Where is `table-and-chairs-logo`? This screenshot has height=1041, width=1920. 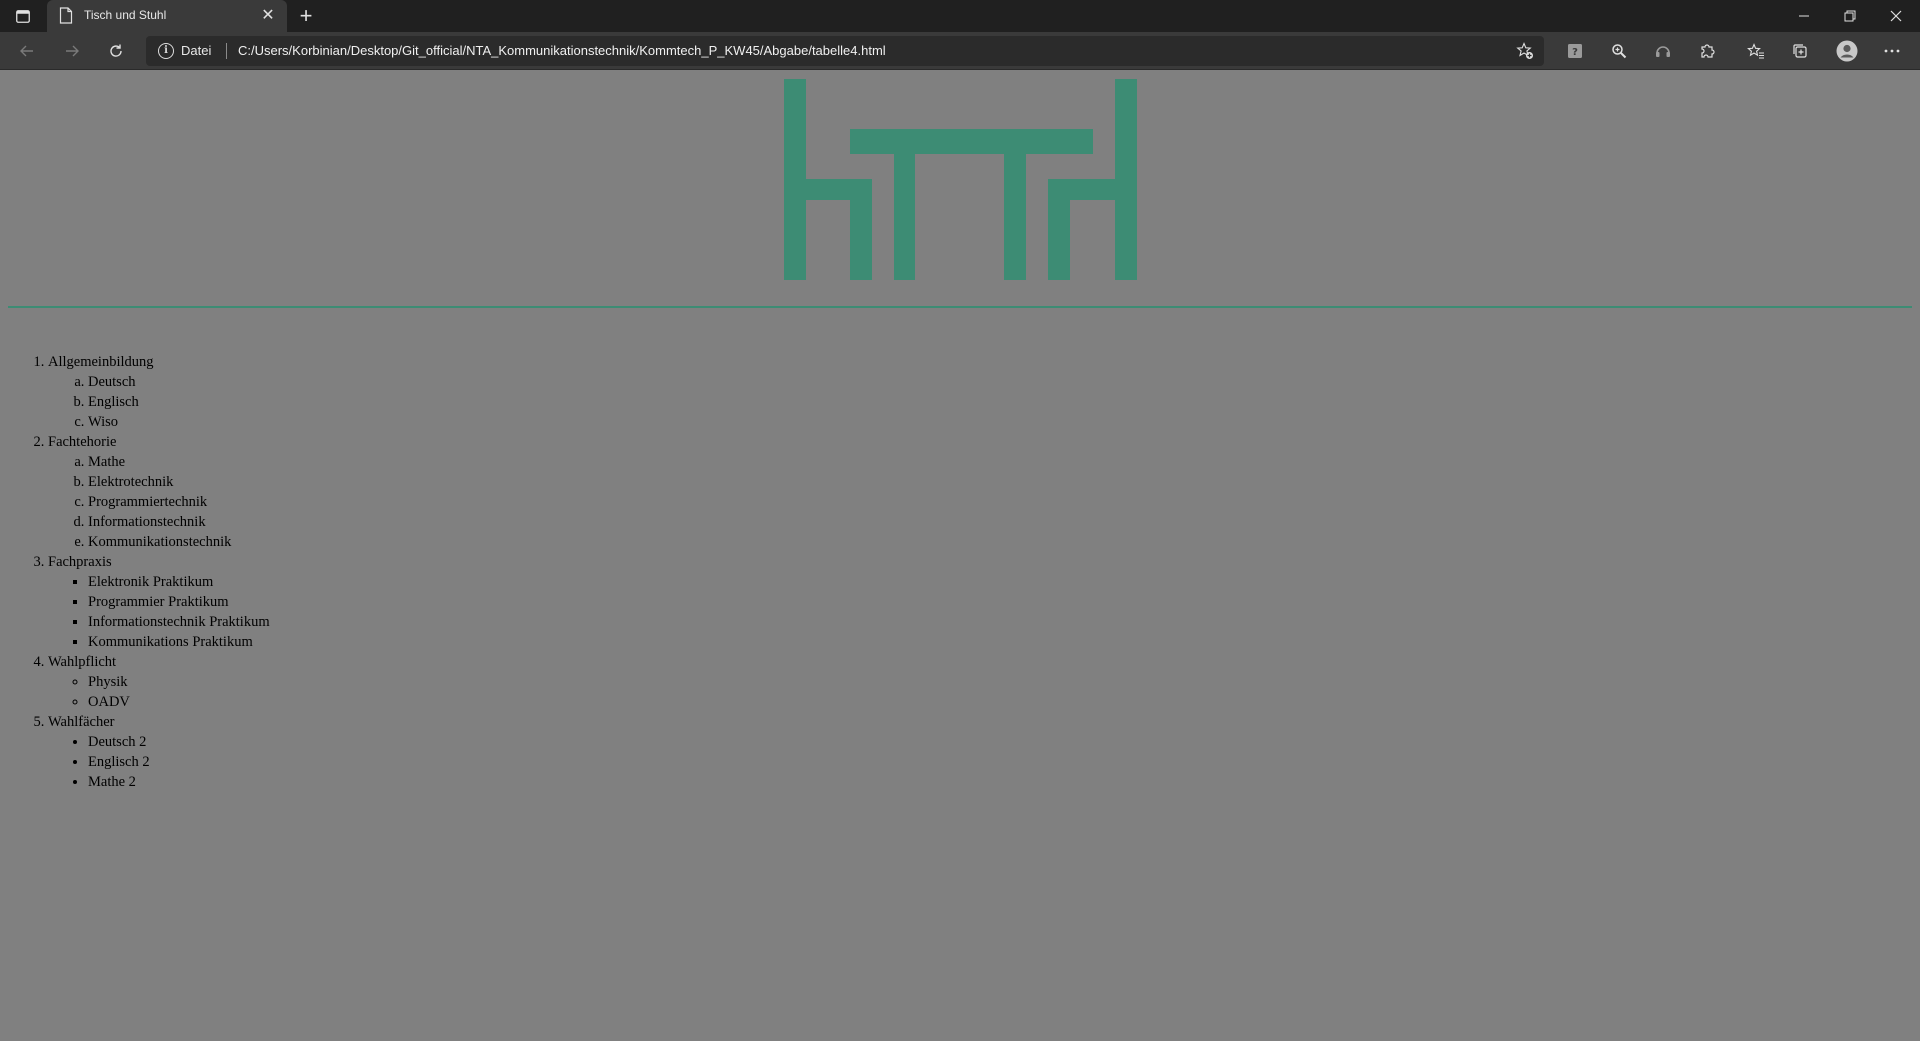
table-and-chairs-logo is located at coordinates (960, 179).